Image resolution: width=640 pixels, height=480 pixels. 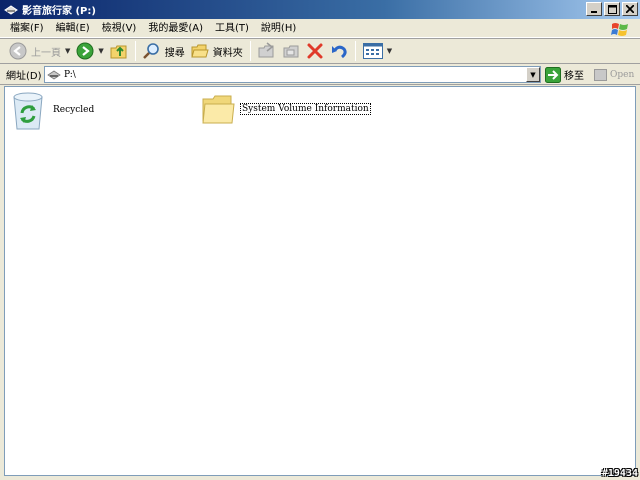 I want to click on back-button: 上一頁 ▼, so click(x=39, y=51).